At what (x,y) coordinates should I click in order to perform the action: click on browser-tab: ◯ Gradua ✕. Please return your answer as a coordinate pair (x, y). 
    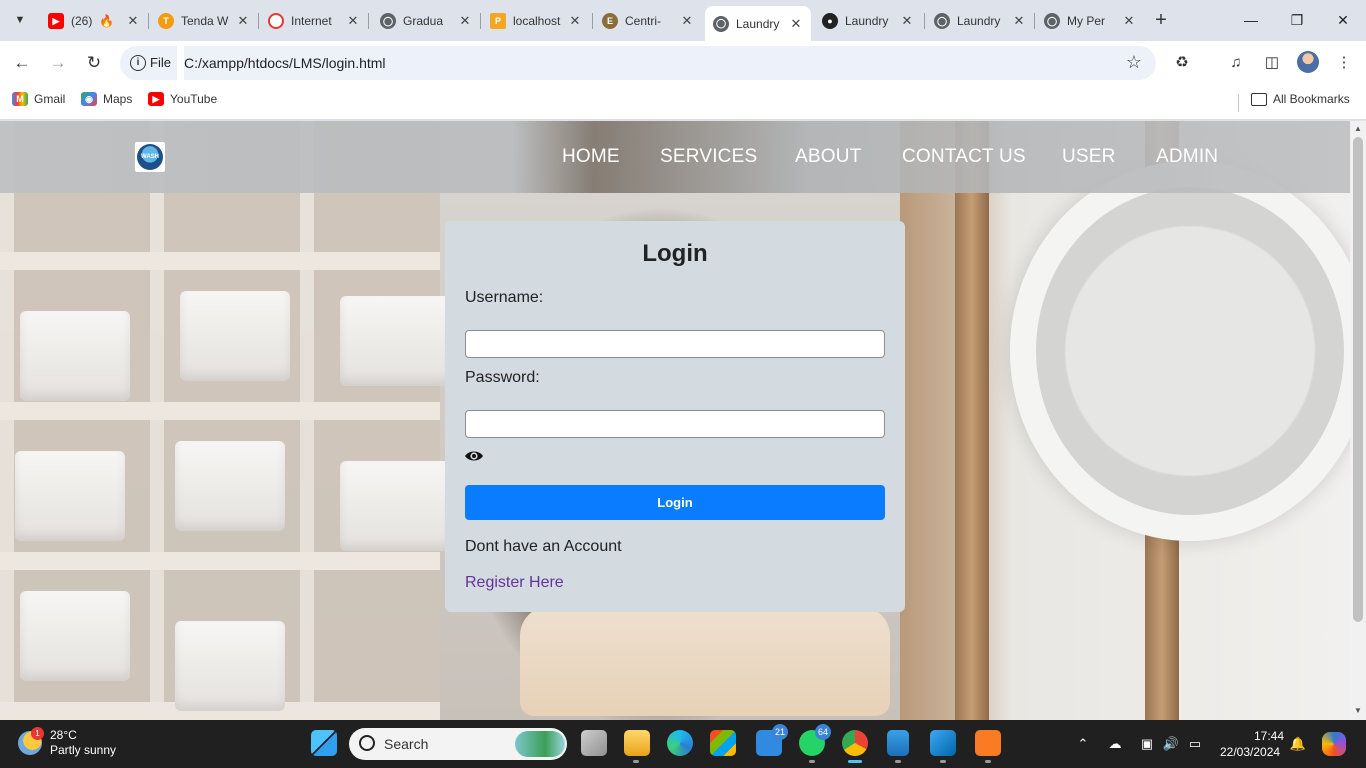
    Looking at the image, I should click on (426, 21).